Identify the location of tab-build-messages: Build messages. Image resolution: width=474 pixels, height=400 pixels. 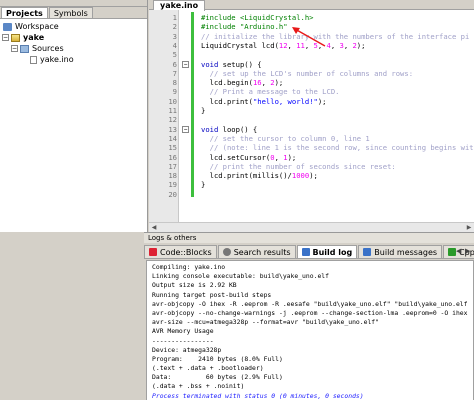
(400, 251).